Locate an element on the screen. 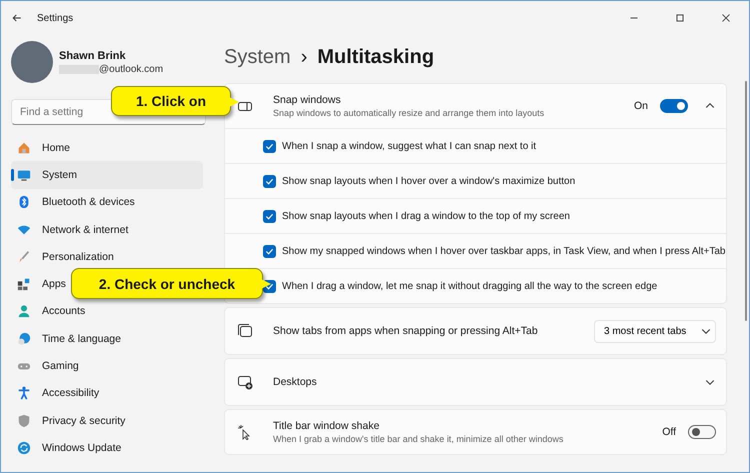 This screenshot has width=750, height=473. setting-description: Snap windows to automatically resize and arrange them into layouts is located at coordinates (409, 113).